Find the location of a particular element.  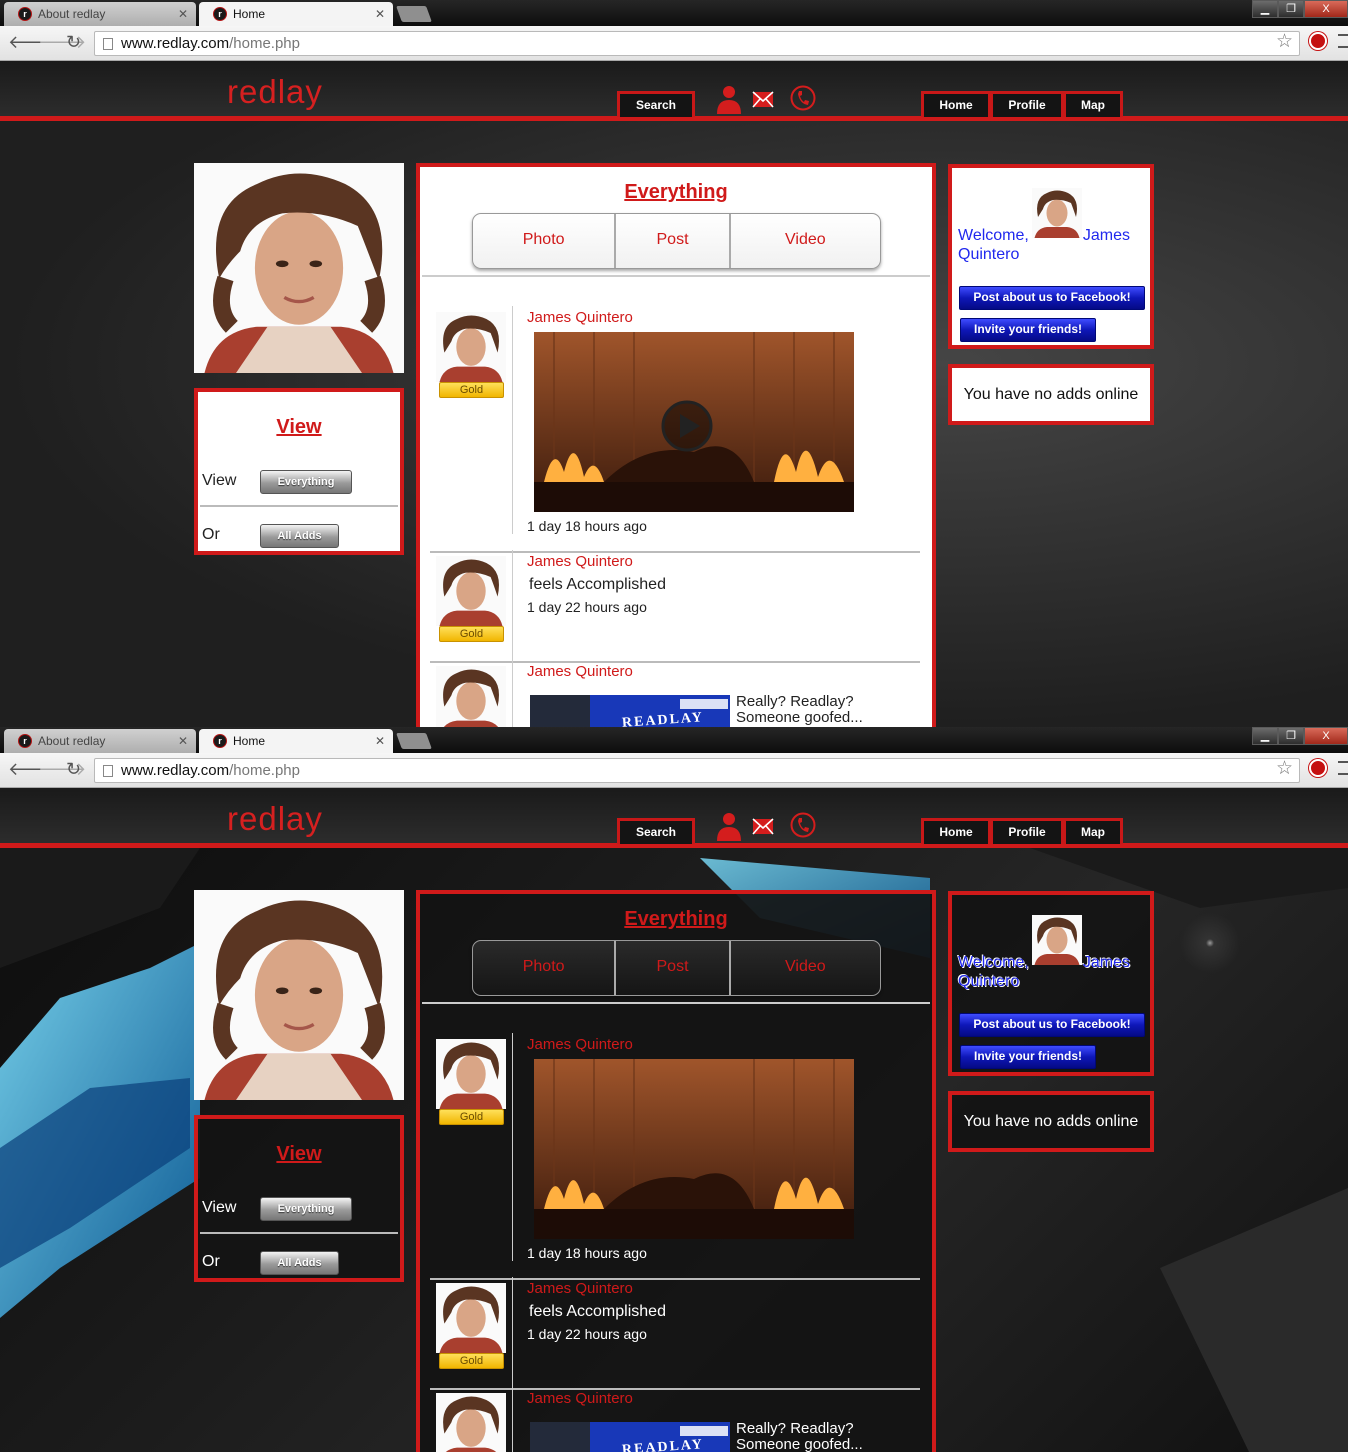

view-label: View is located at coordinates (219, 1207).